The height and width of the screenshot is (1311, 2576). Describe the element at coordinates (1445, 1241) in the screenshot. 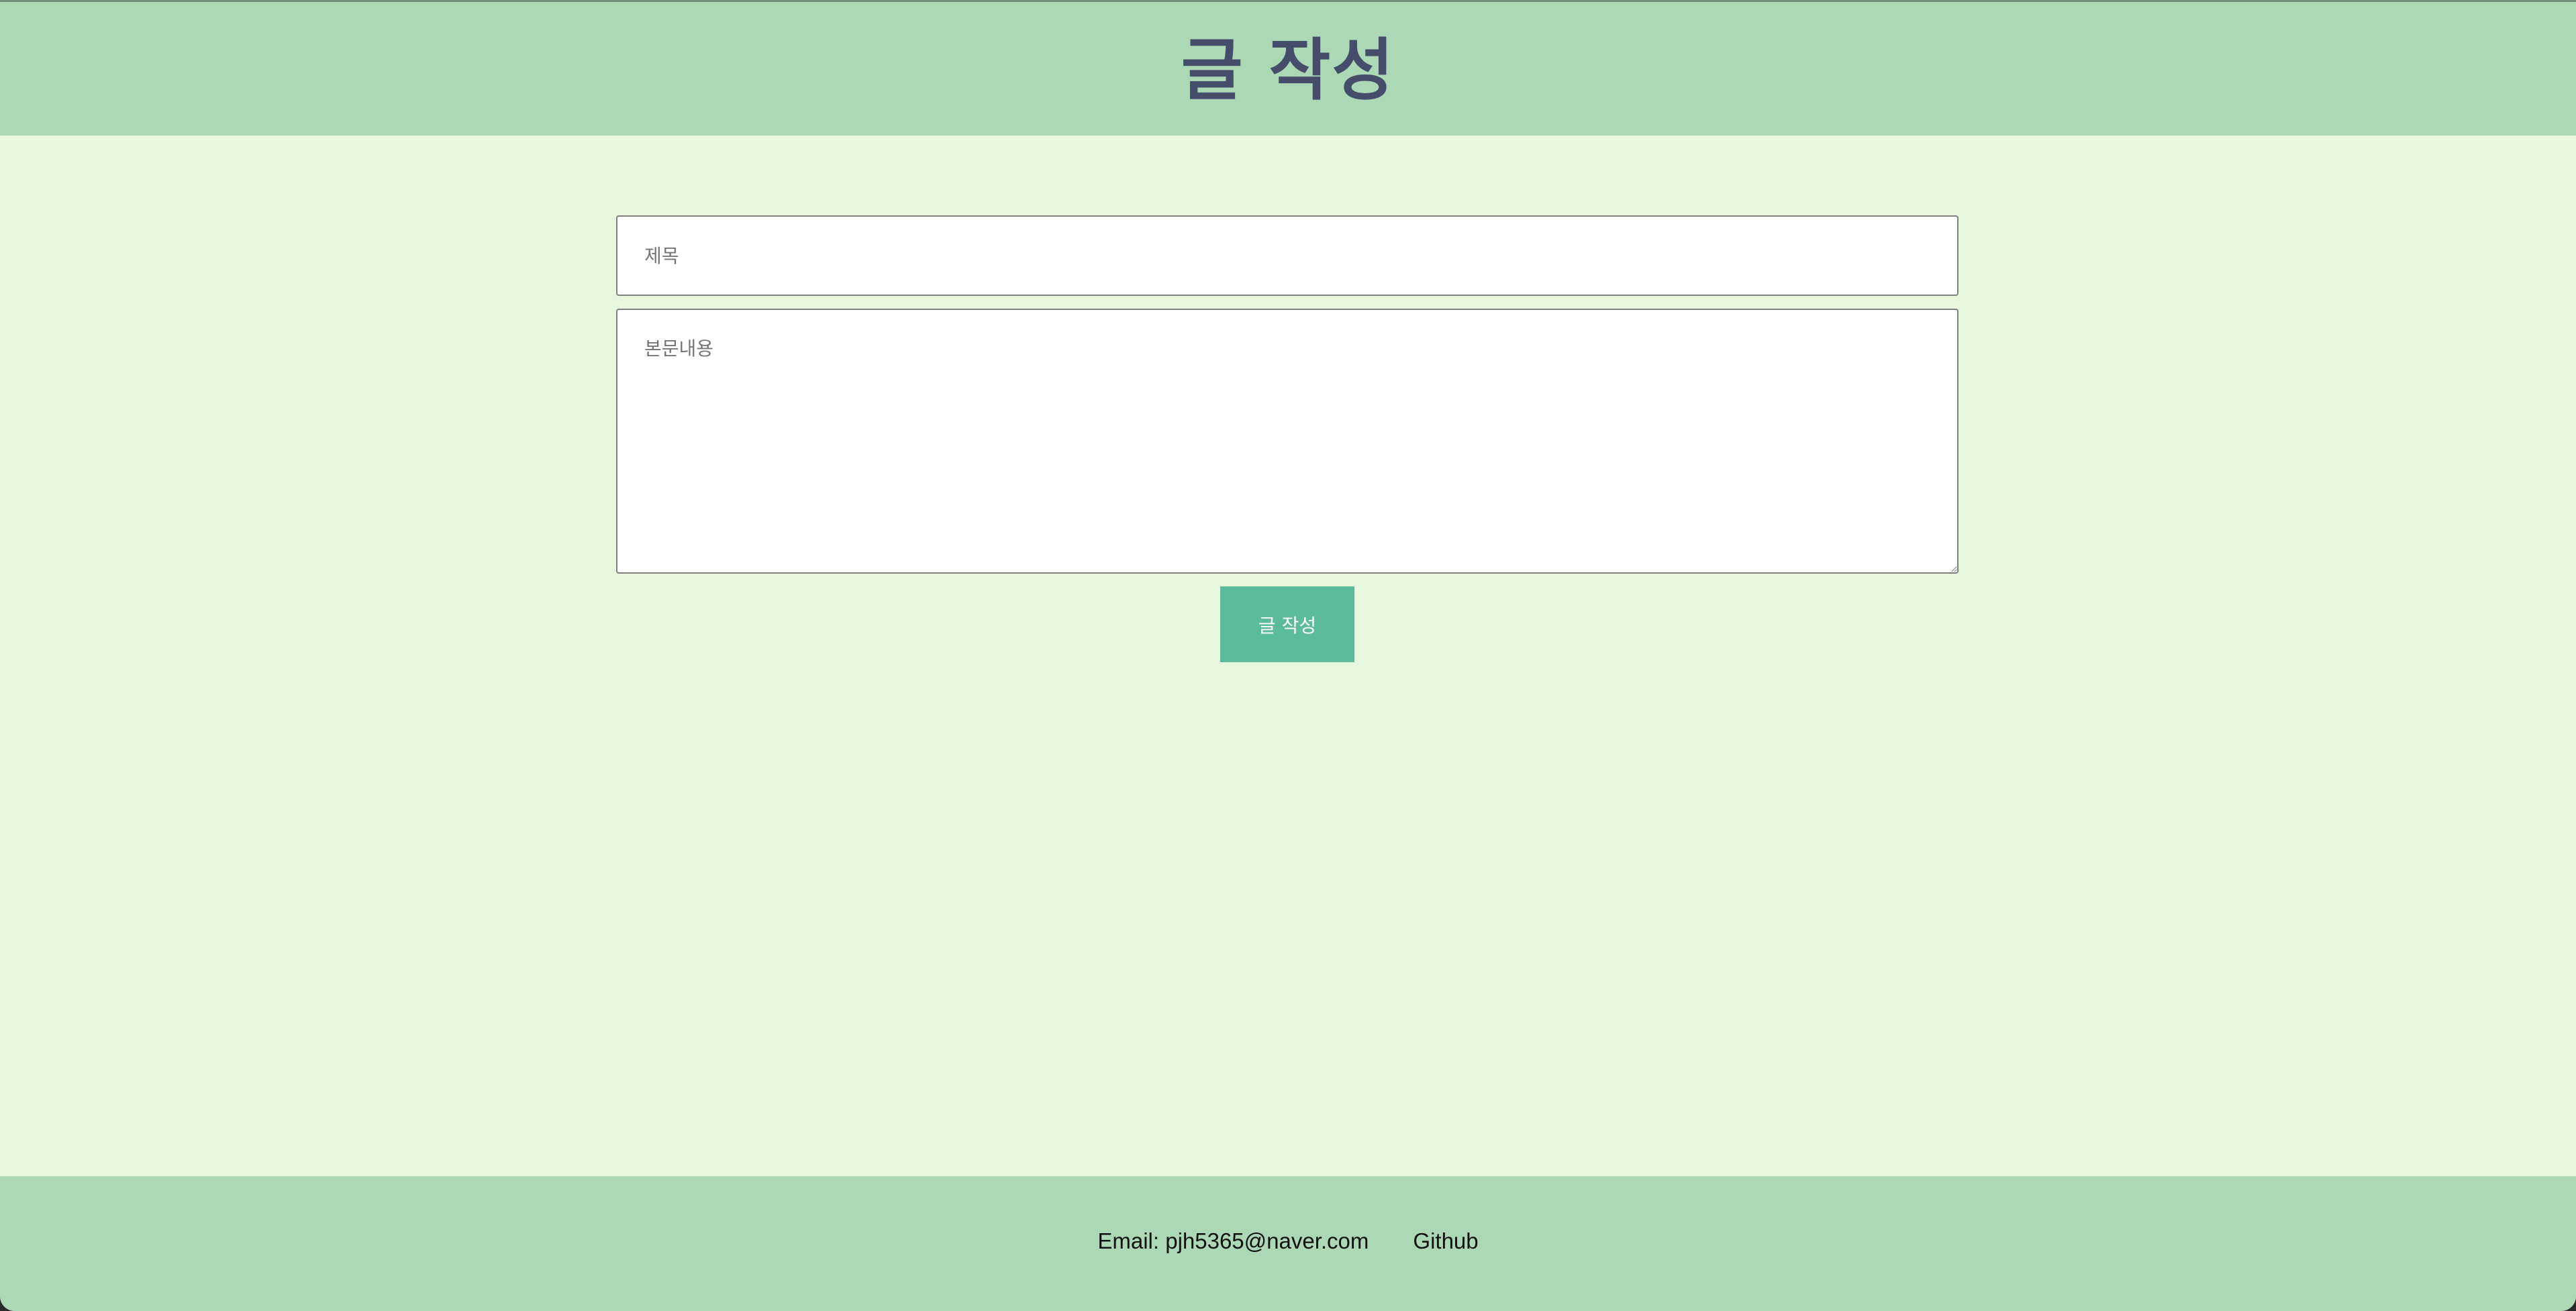

I see `github-link: Github` at that location.